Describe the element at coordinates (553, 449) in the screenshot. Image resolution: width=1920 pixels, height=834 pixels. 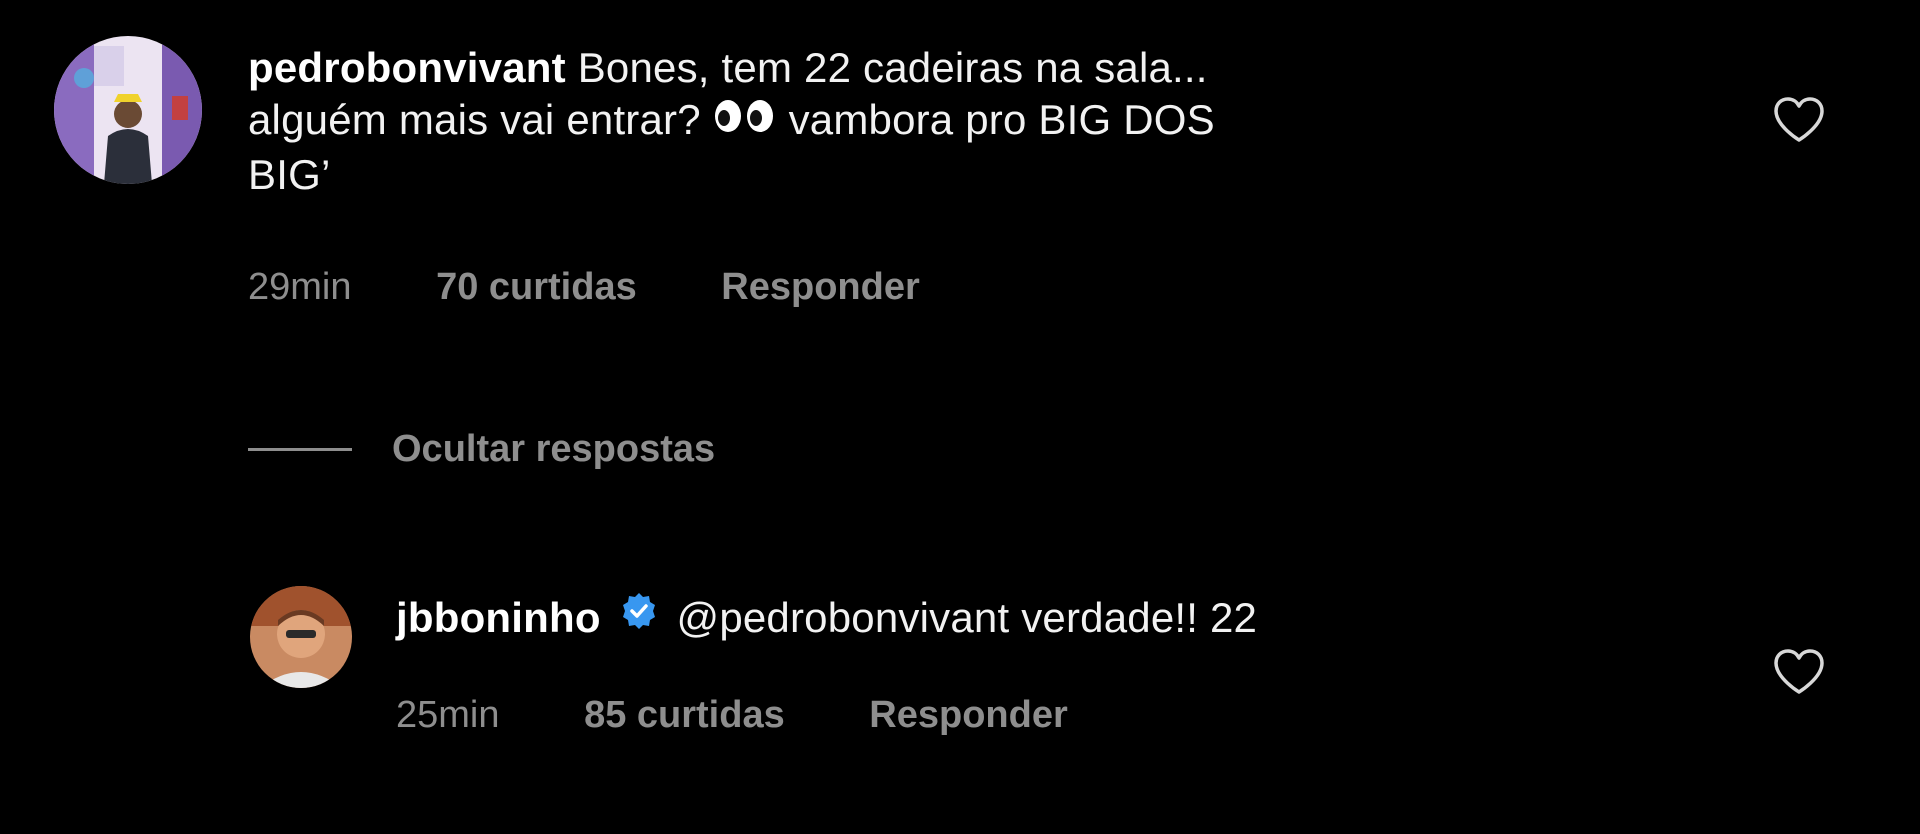
I see `hide-replies-button: Ocultar respostas` at that location.